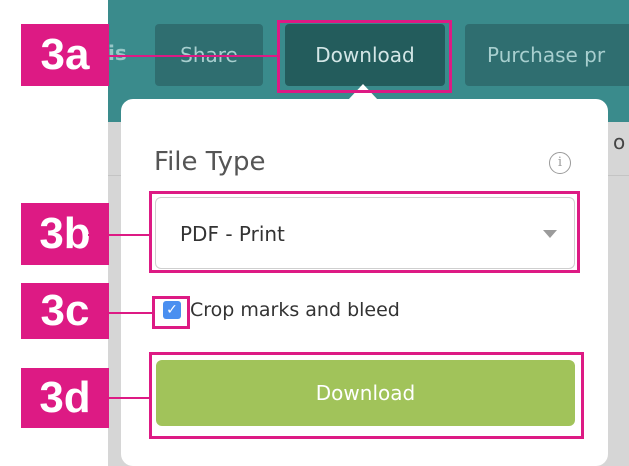 This screenshot has height=466, width=629. Describe the element at coordinates (117, 53) in the screenshot. I see `toolbar-partial-text: is` at that location.